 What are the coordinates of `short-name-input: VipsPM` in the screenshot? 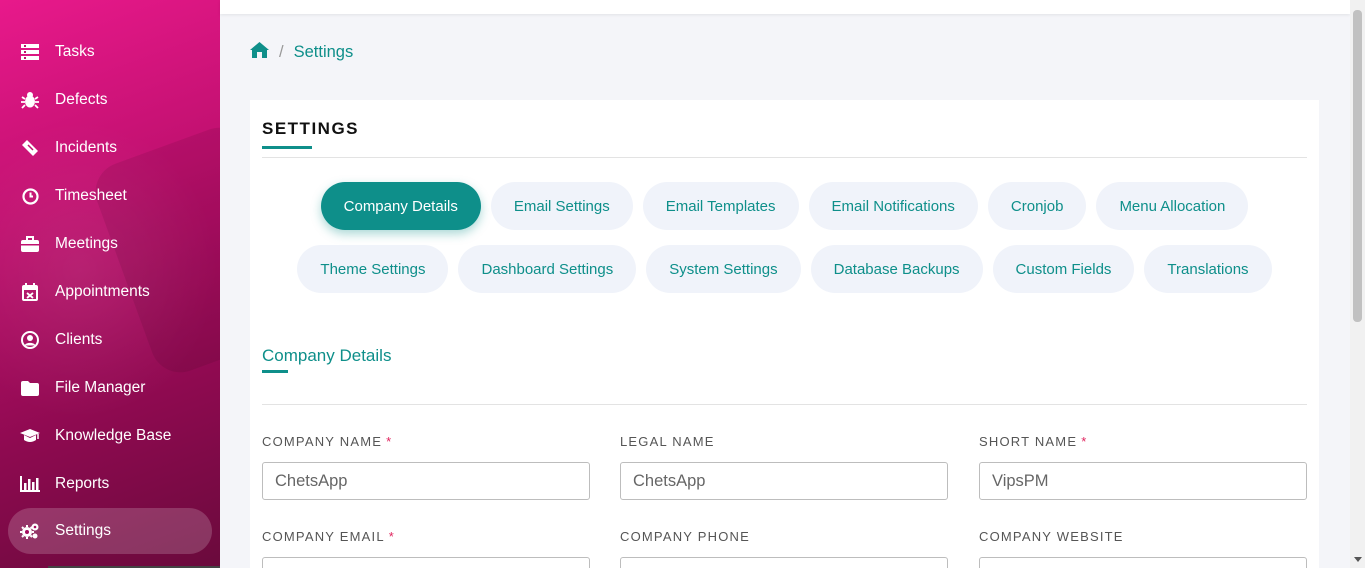 It's located at (1143, 481).